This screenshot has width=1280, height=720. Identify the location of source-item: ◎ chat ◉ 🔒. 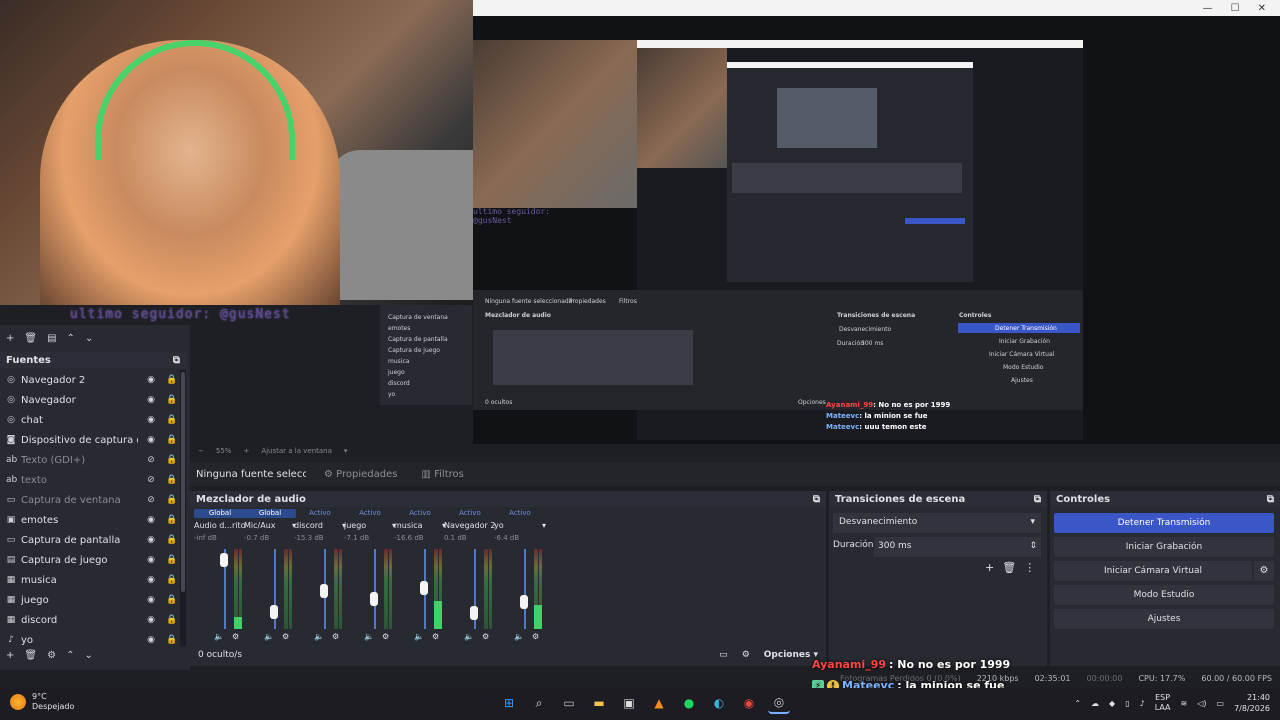
(90, 420).